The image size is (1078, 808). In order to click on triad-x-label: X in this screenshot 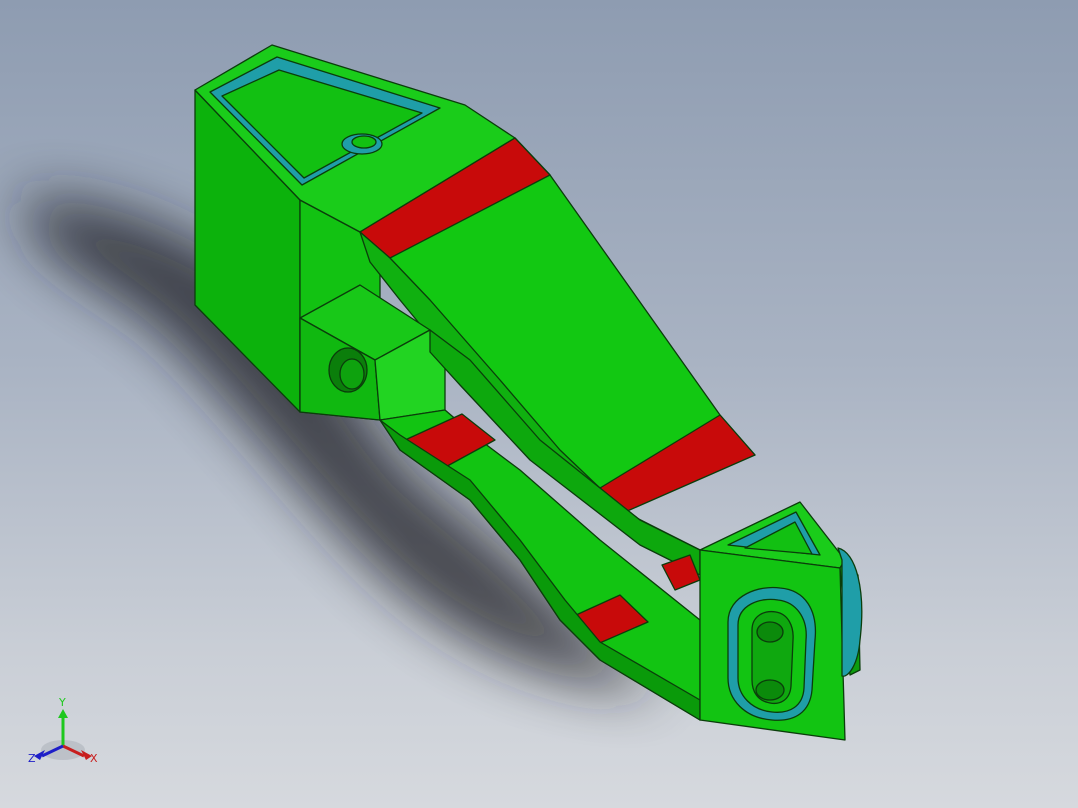, I will do `click(94, 758)`.